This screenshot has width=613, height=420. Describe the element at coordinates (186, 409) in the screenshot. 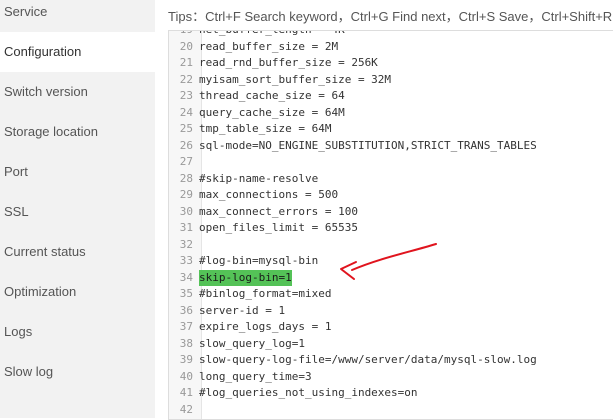

I see `line-number: 42` at that location.